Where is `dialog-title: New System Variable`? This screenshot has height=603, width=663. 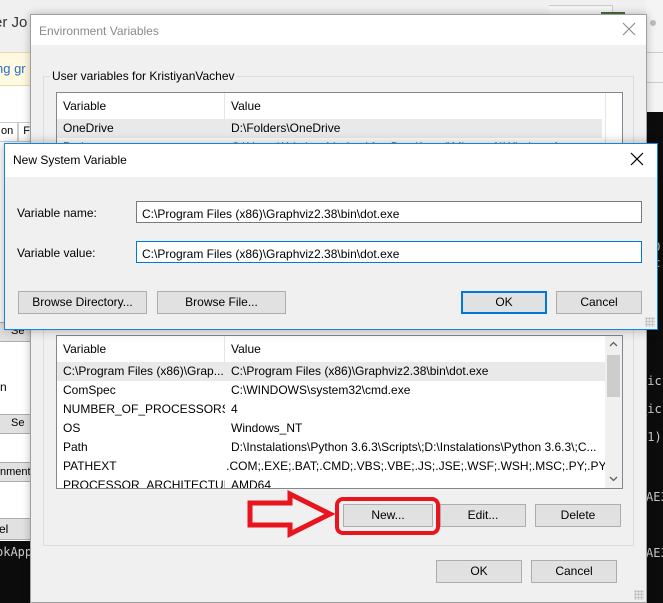 dialog-title: New System Variable is located at coordinates (70, 160).